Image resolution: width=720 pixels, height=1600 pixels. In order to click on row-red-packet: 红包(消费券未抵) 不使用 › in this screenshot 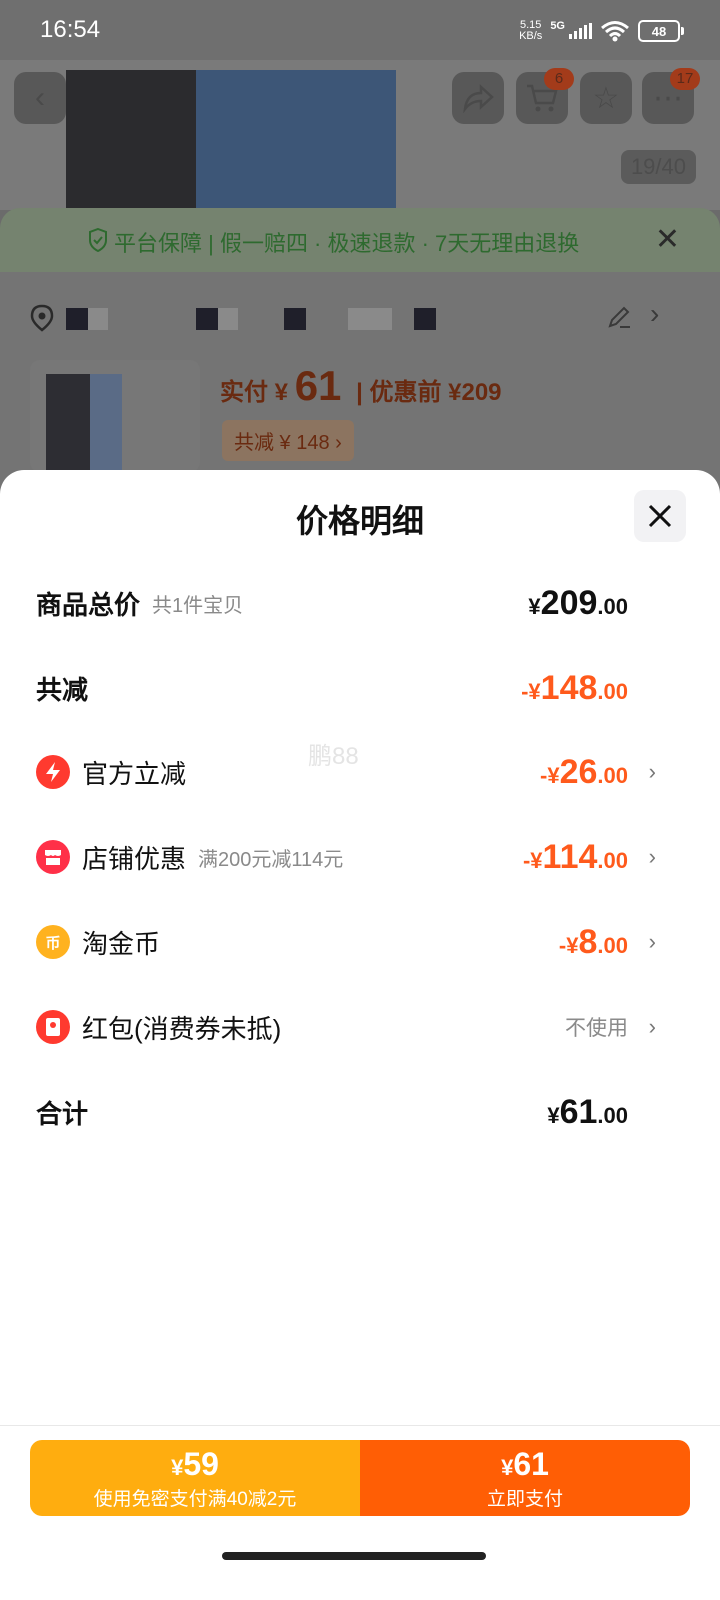, I will do `click(346, 1027)`.